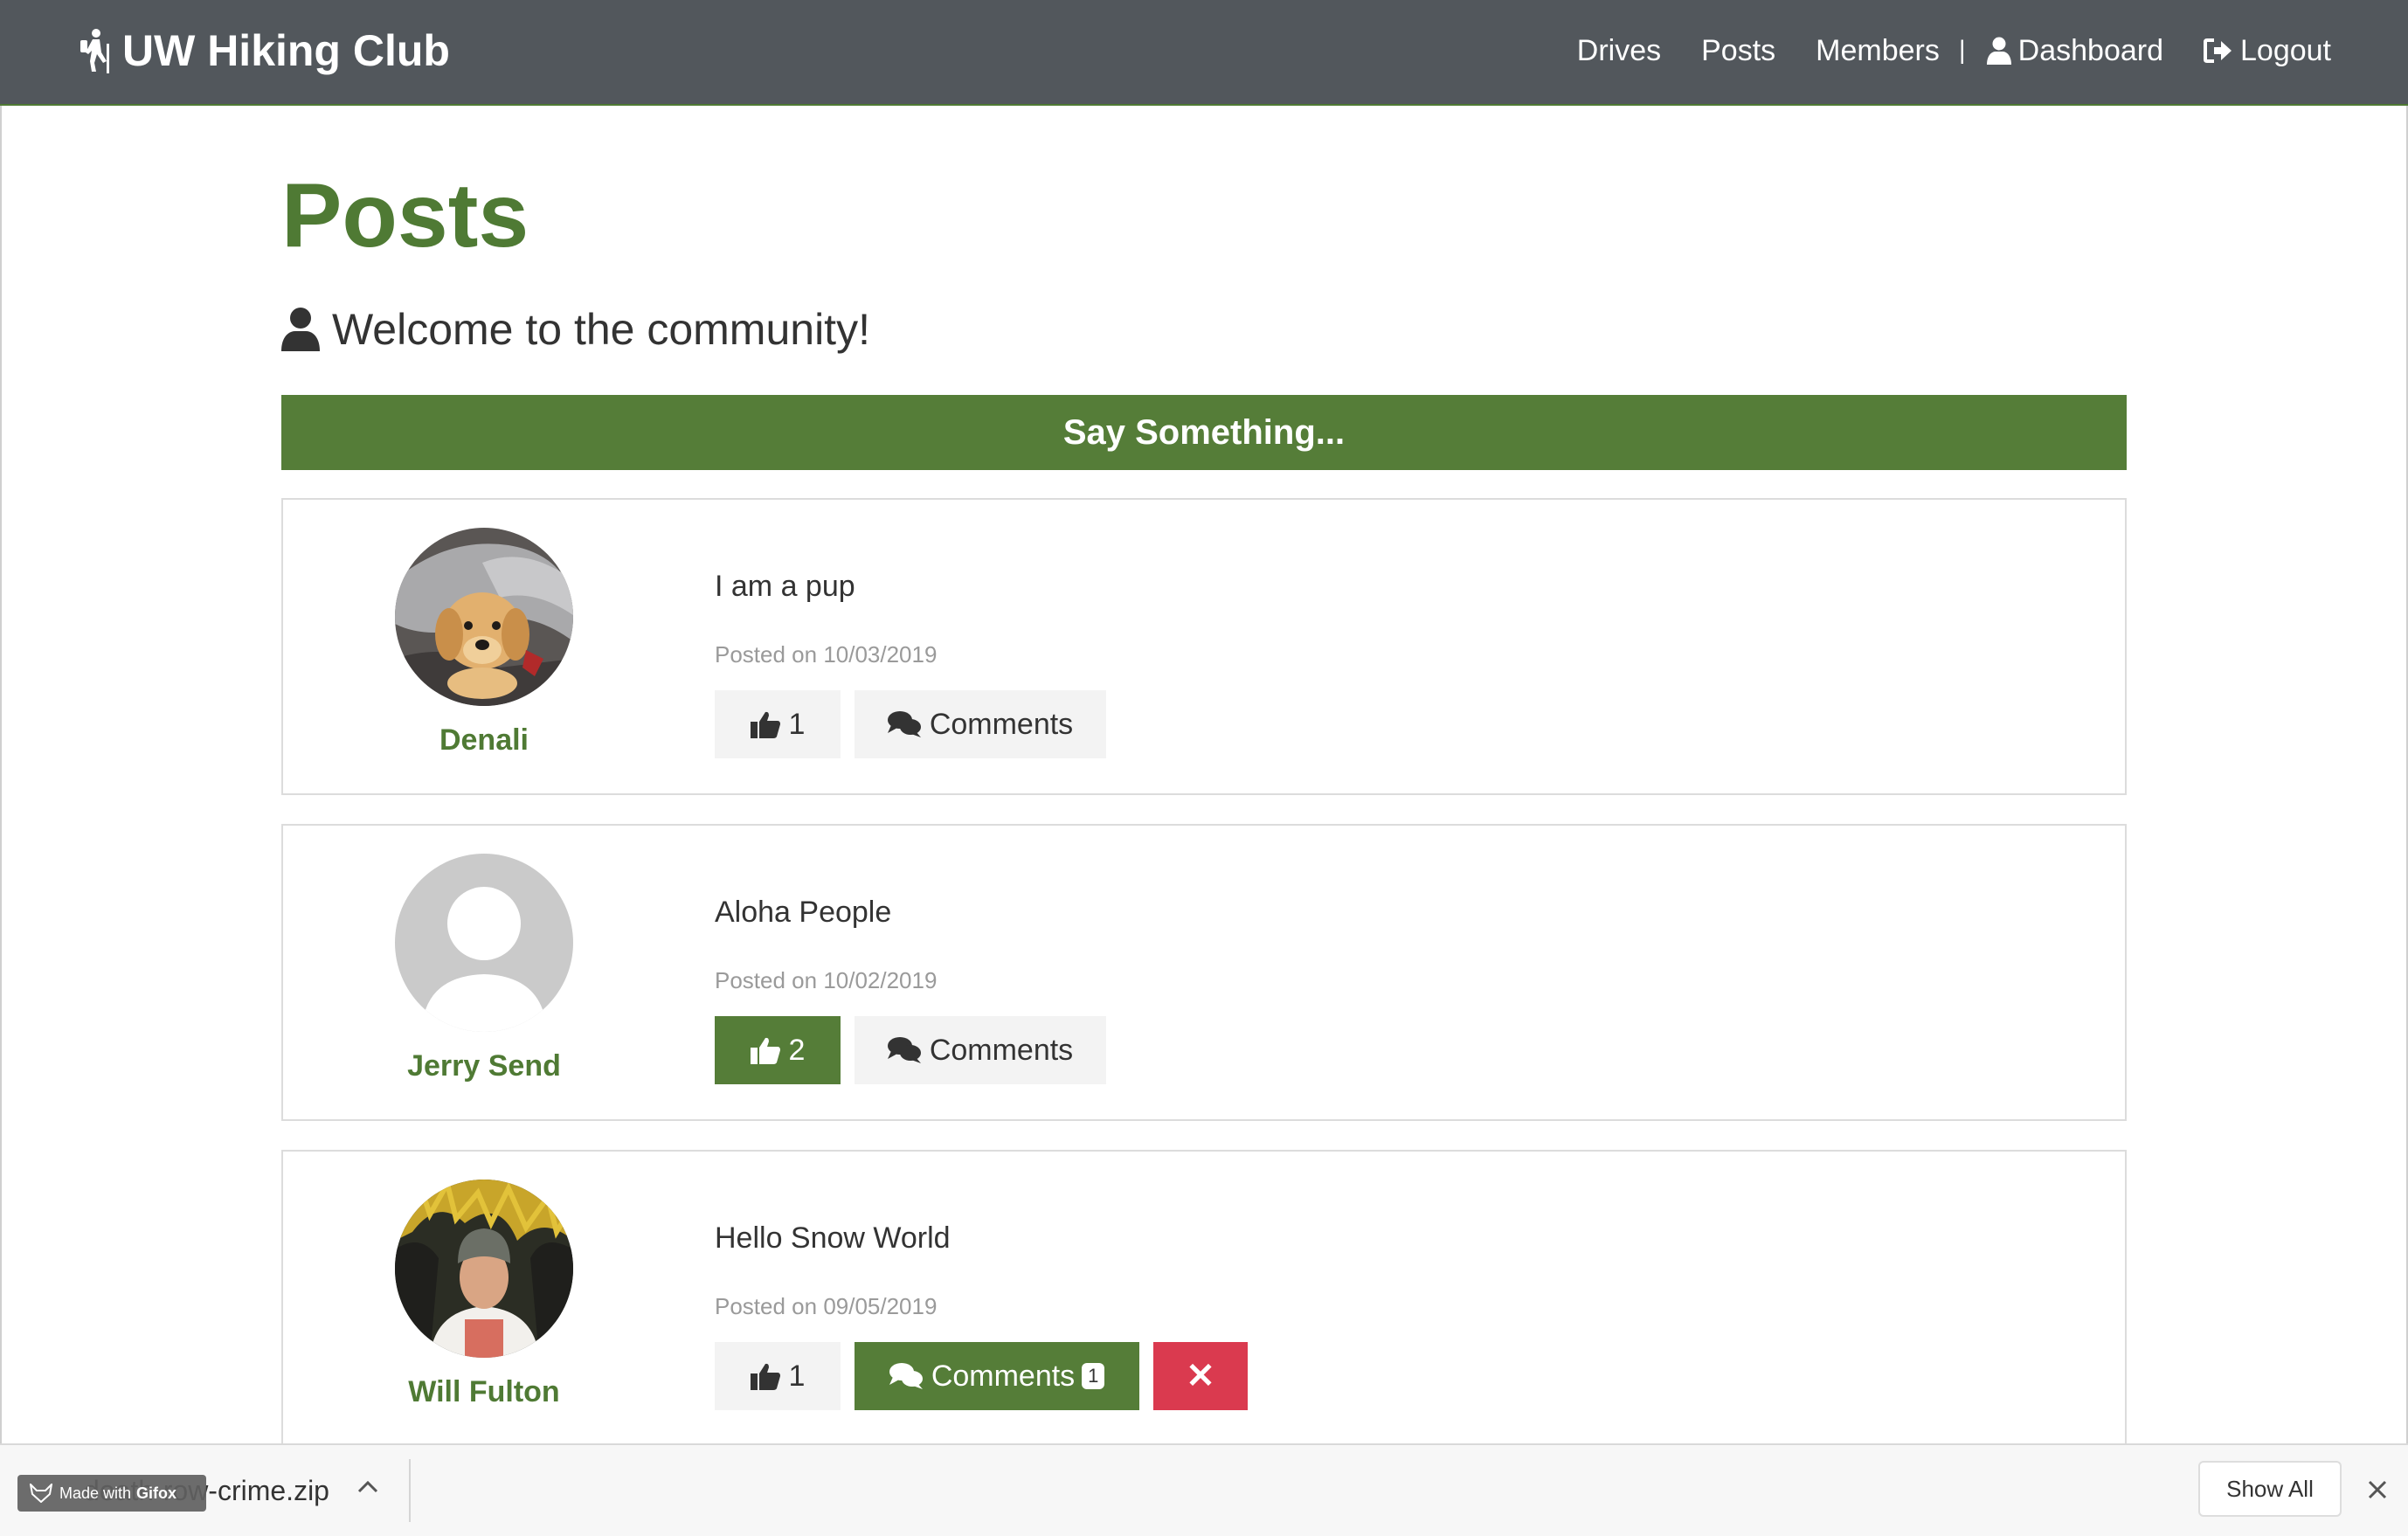  What do you see at coordinates (601, 329) in the screenshot?
I see `page-lead-text: Welcome to the community!` at bounding box center [601, 329].